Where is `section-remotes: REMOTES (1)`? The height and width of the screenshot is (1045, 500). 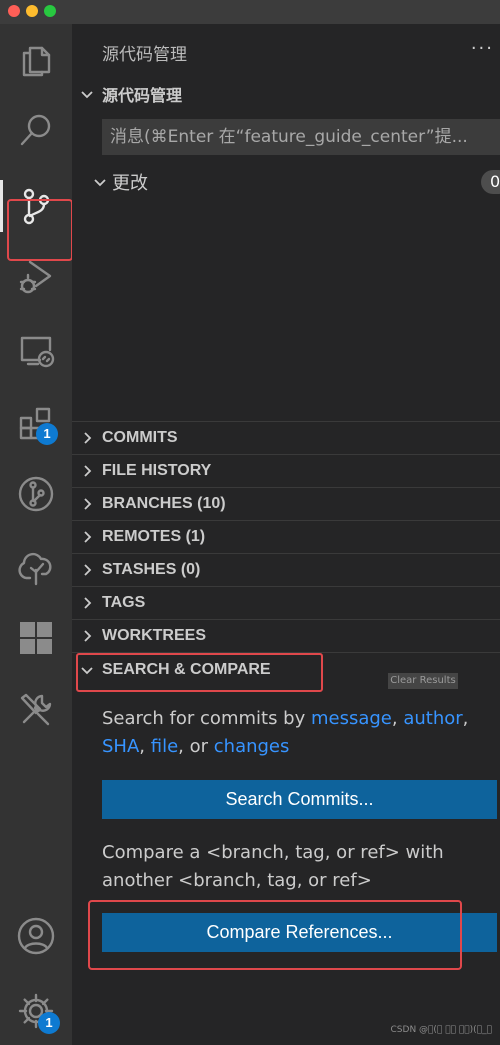 section-remotes: REMOTES (1) is located at coordinates (286, 536).